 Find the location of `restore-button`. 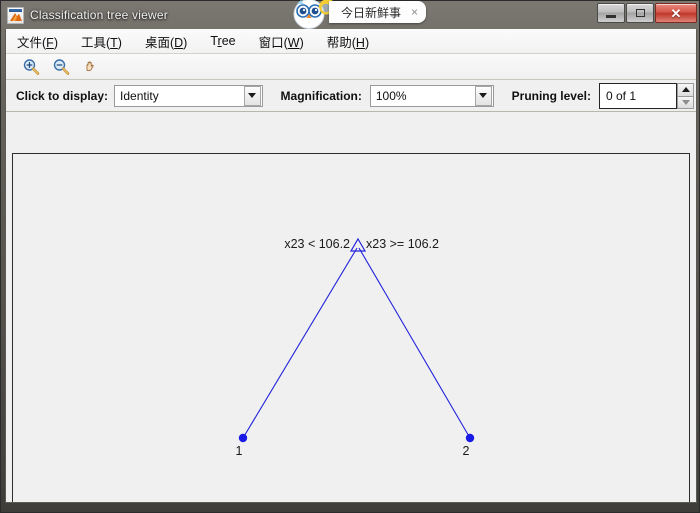

restore-button is located at coordinates (640, 13).